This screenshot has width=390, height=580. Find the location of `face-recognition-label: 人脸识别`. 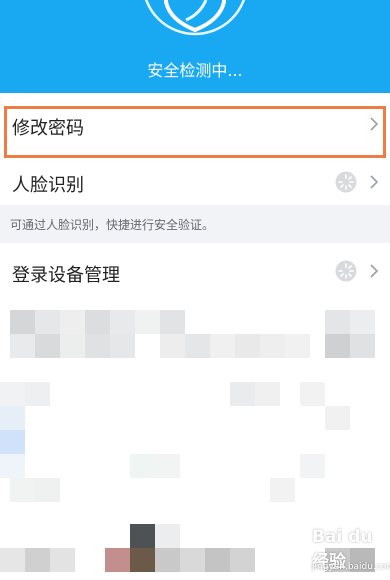

face-recognition-label: 人脸识别 is located at coordinates (48, 185).